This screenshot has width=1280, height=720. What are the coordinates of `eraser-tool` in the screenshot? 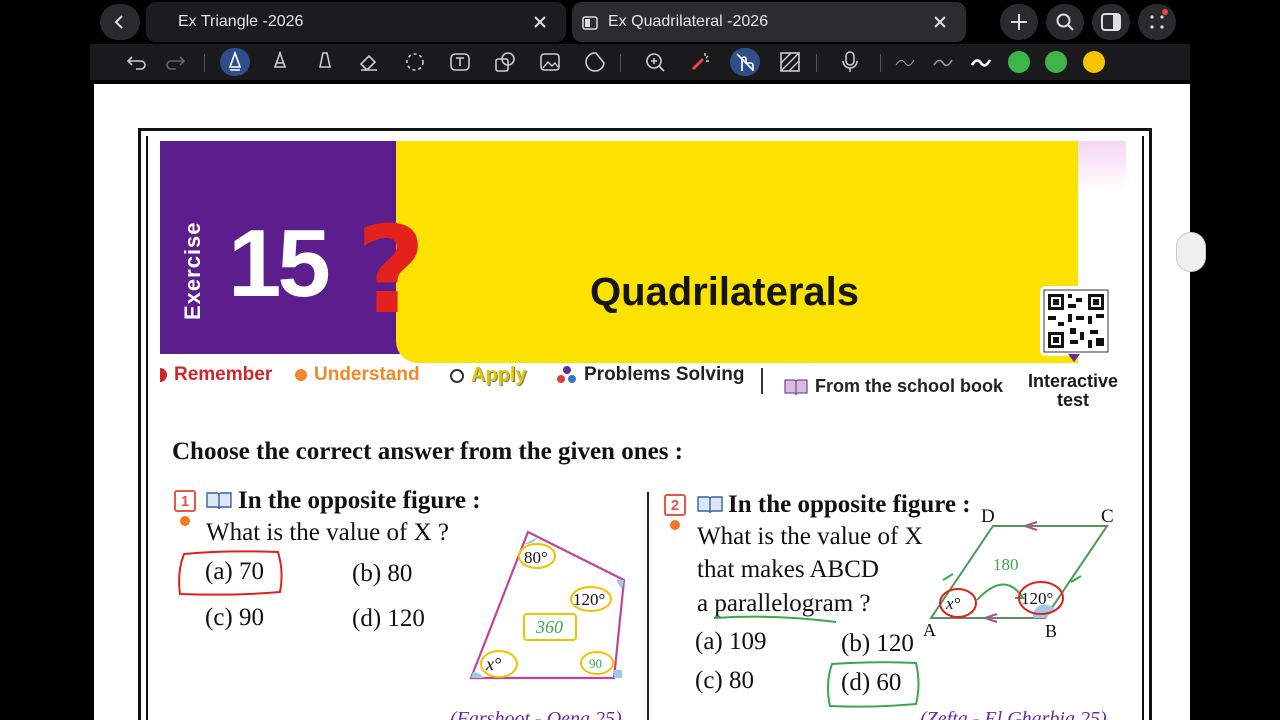 It's located at (368, 62).